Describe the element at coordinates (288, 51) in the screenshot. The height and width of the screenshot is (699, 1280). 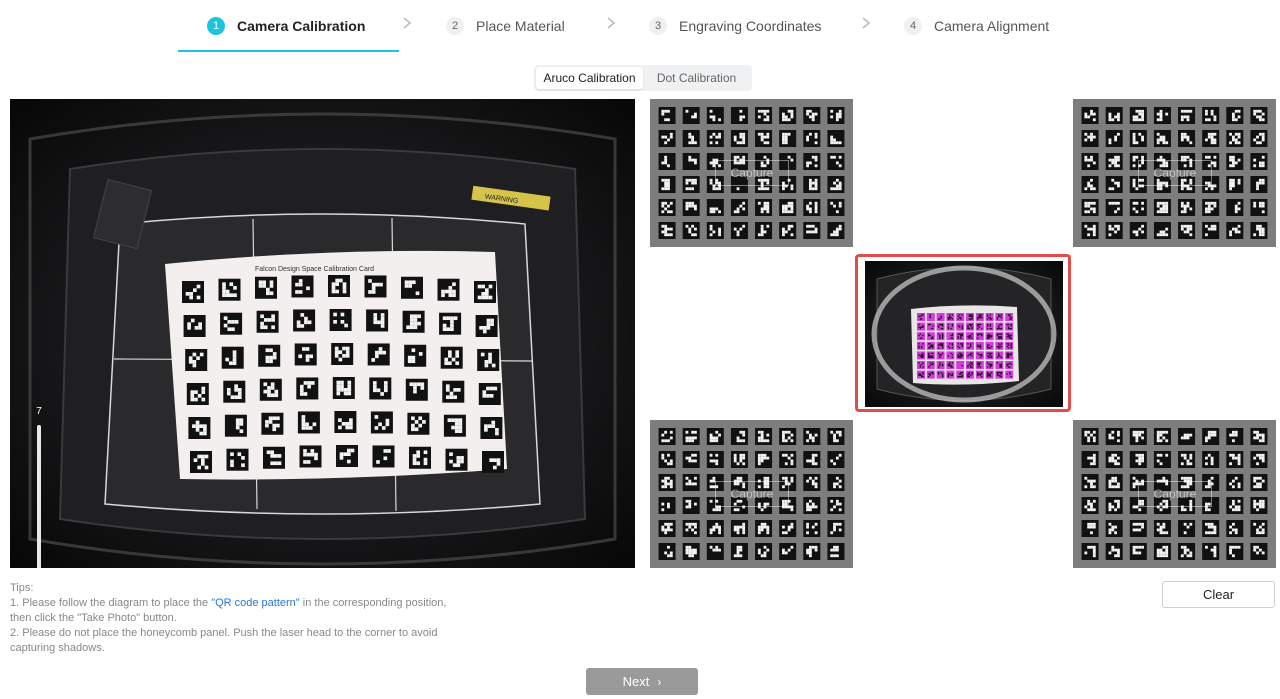
I see `active-step-indicator` at that location.